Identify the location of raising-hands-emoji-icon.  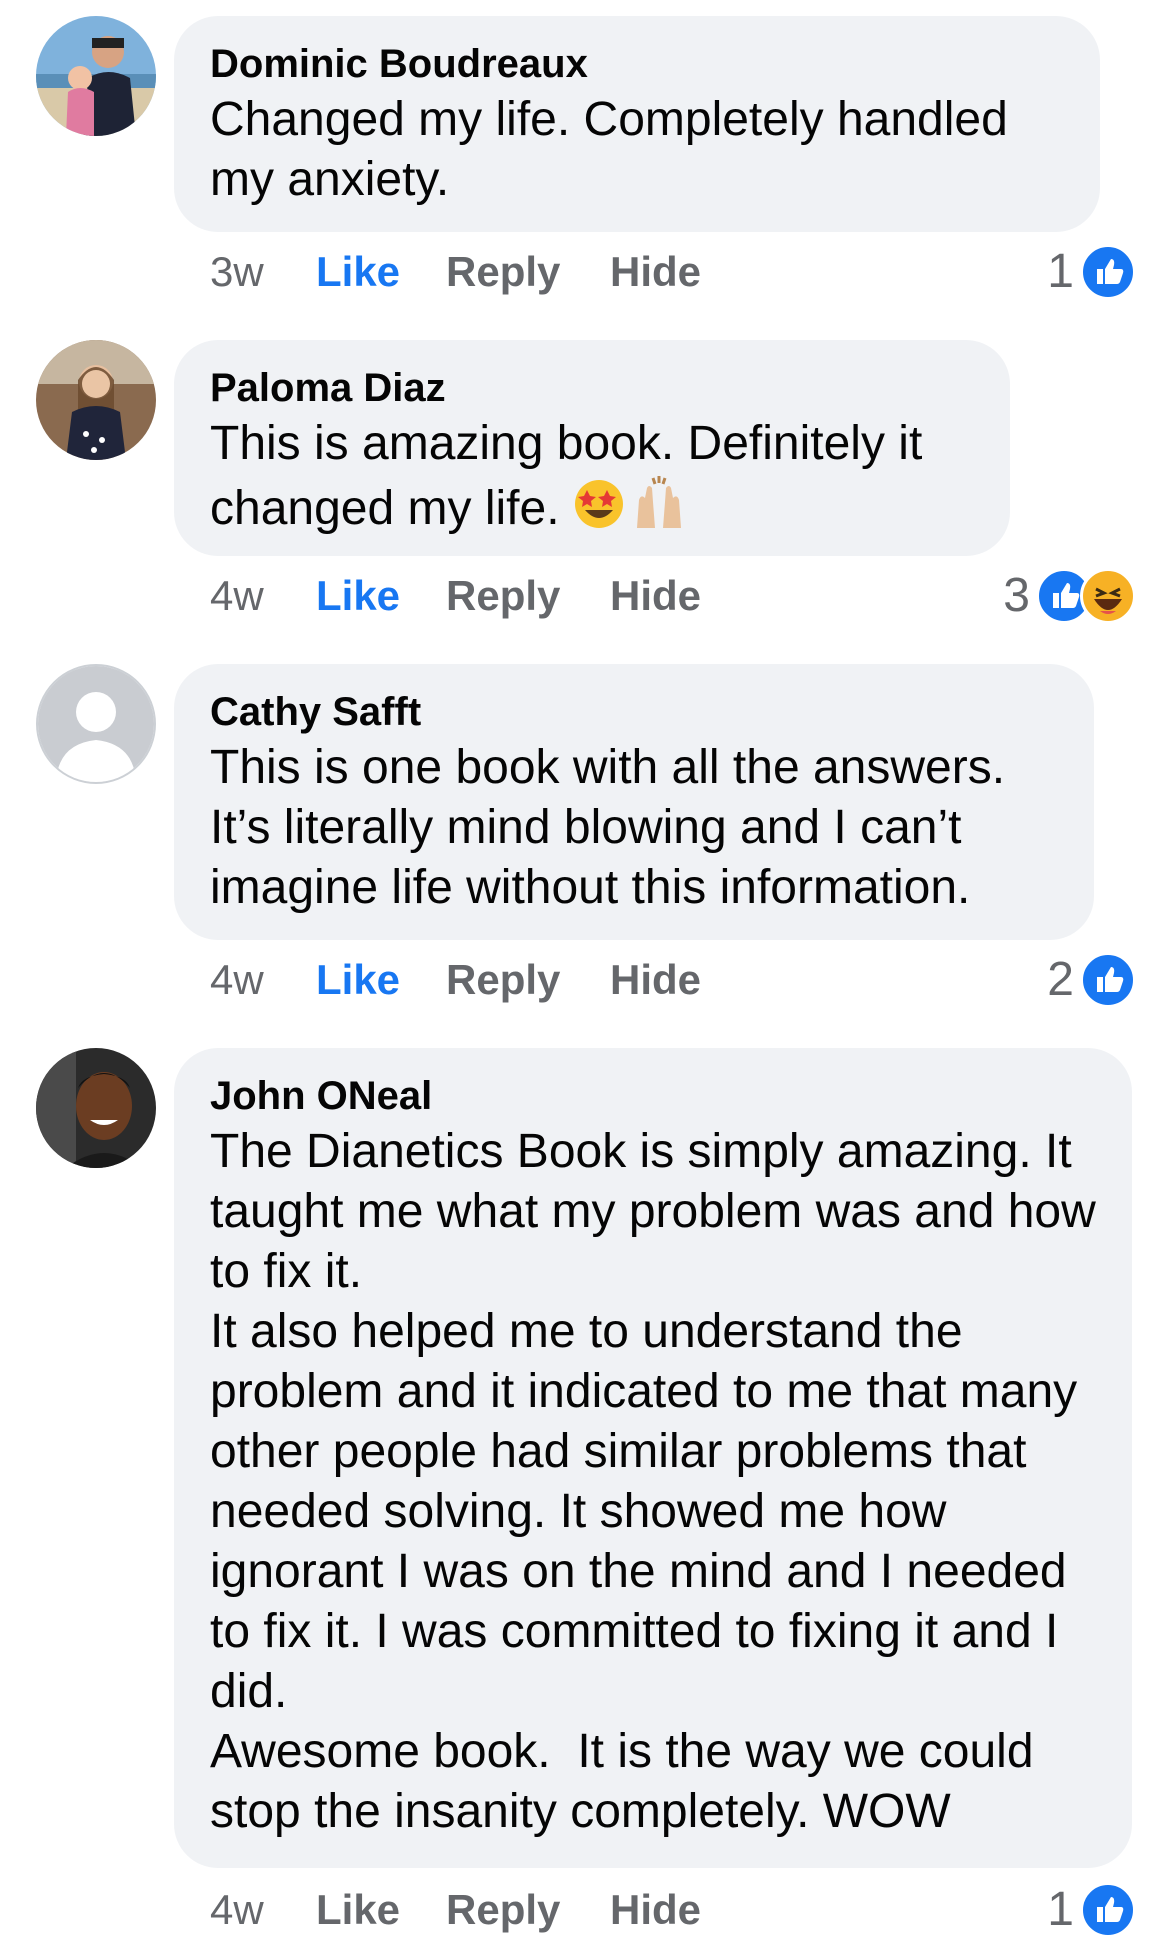
(659, 509).